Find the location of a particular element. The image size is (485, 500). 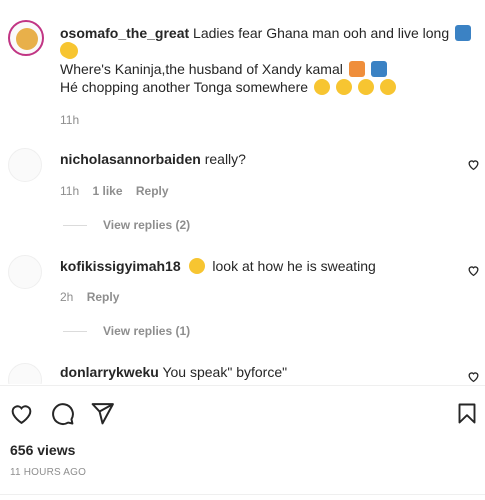

caption-avatar is located at coordinates (26, 38).